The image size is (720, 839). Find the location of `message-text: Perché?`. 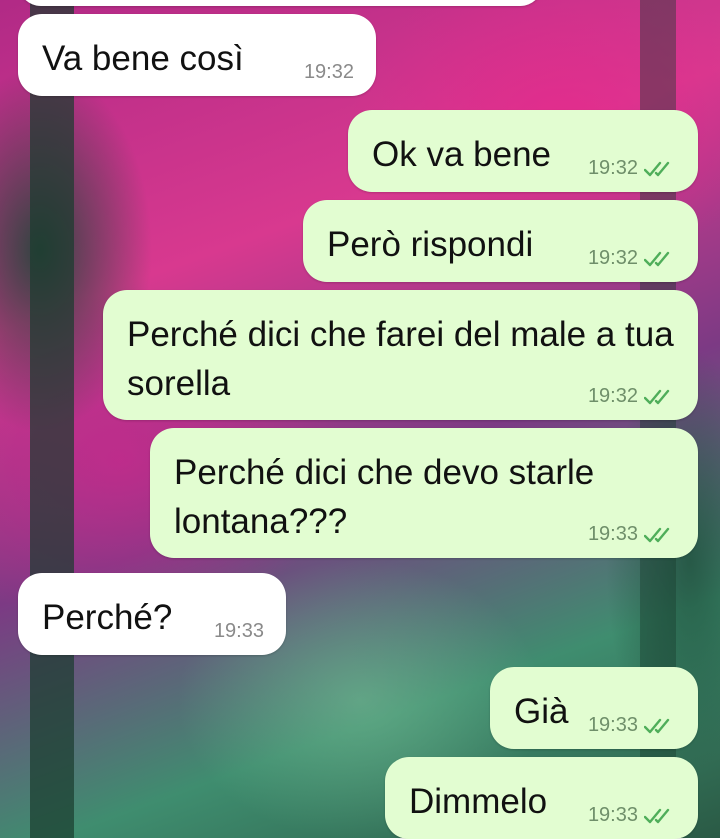

message-text: Perché? is located at coordinates (107, 617).